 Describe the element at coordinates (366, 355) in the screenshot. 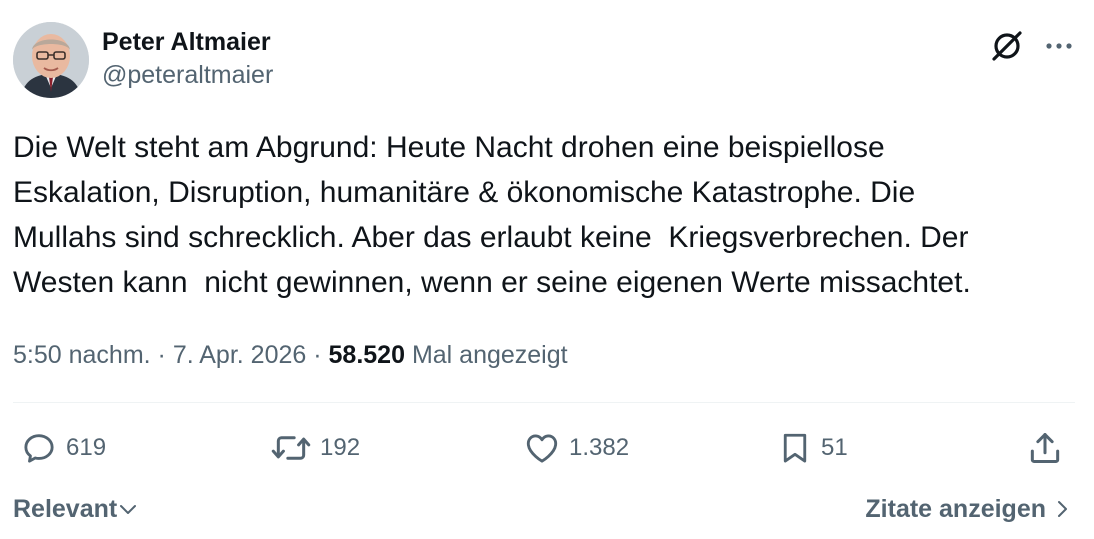

I see `views-count: 58.520` at that location.